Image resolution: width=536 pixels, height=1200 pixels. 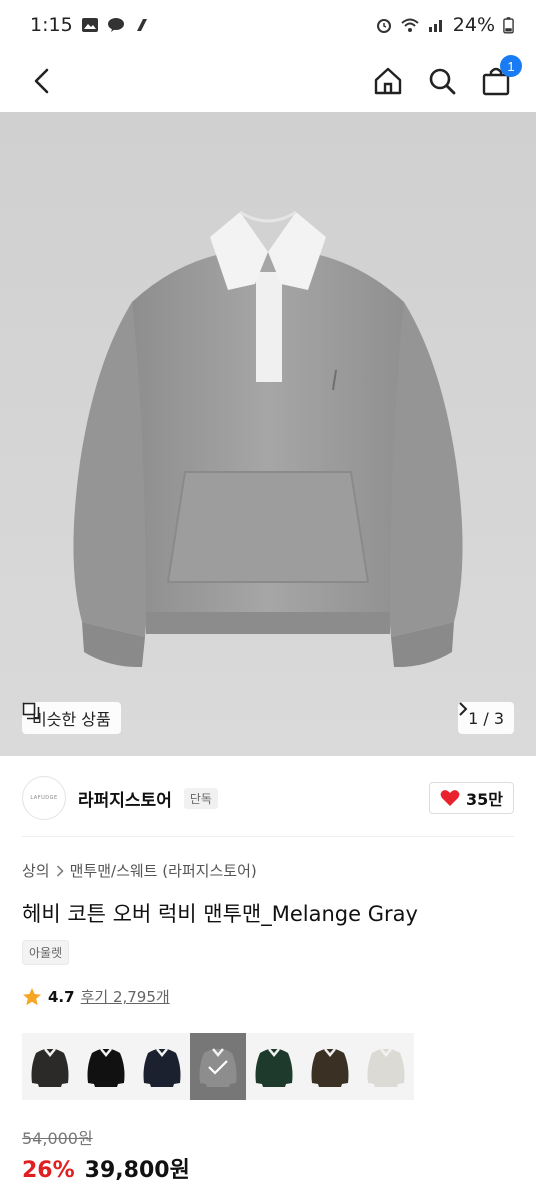 What do you see at coordinates (220, 914) in the screenshot?
I see `product-title: 헤비 코튼 오버 럭비 맨투맨_Melange Gray` at bounding box center [220, 914].